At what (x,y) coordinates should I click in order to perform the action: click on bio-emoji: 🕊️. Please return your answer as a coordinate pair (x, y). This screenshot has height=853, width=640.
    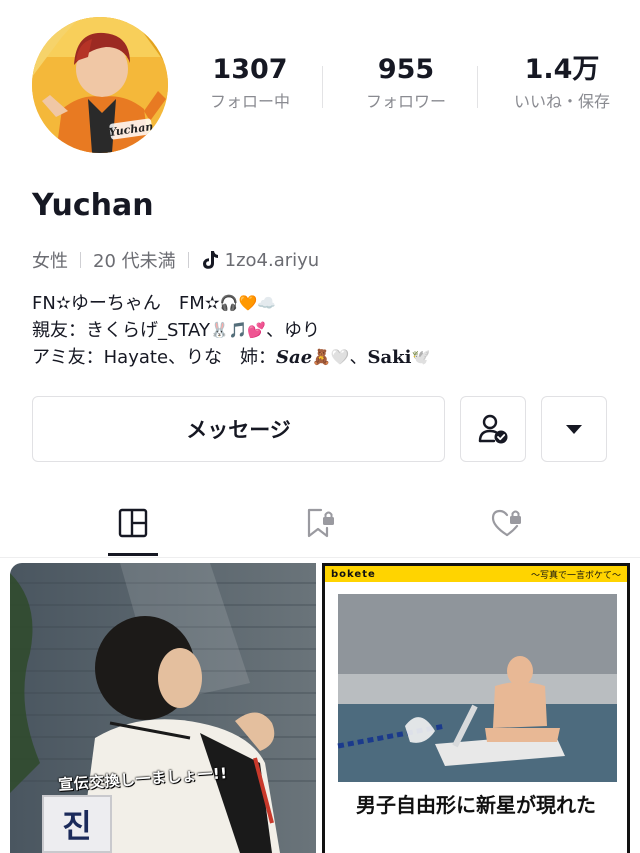
    Looking at the image, I should click on (421, 357).